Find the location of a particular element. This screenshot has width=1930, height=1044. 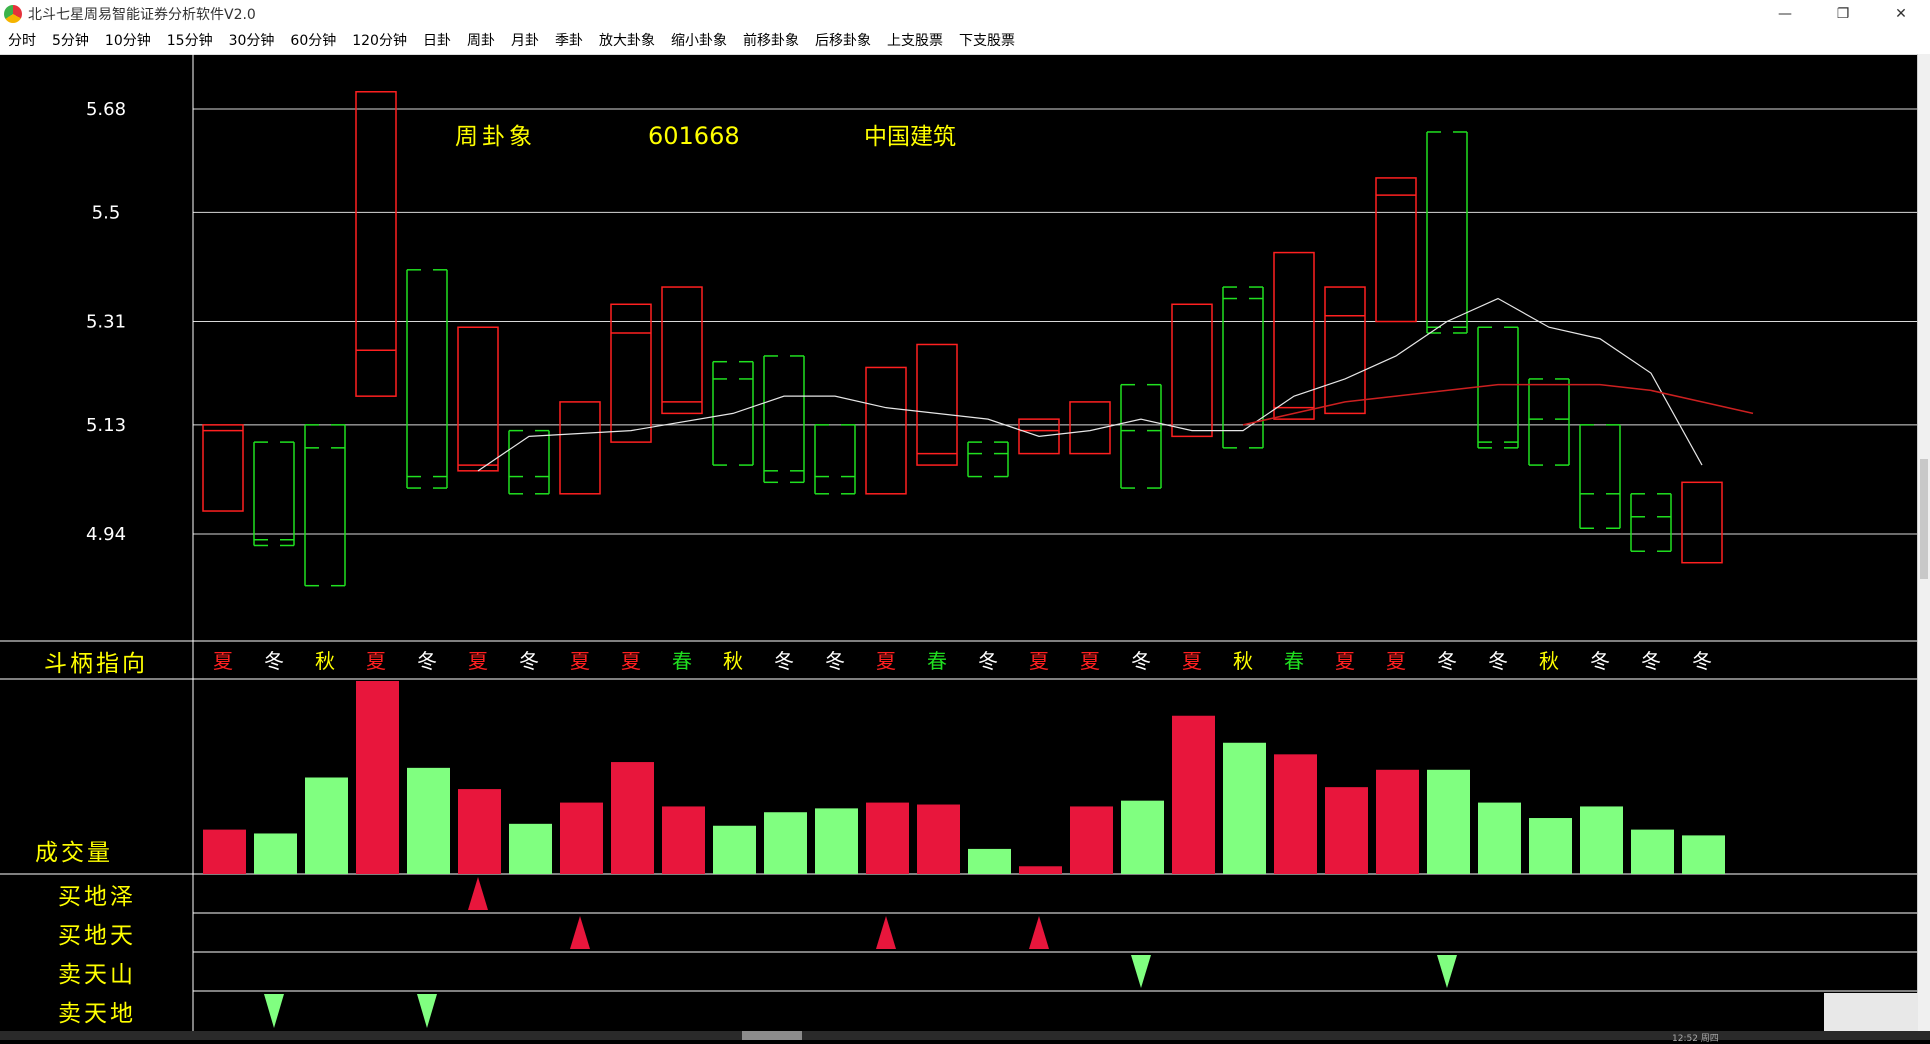

menu-item-12: 缩小卦象 is located at coordinates (699, 41).